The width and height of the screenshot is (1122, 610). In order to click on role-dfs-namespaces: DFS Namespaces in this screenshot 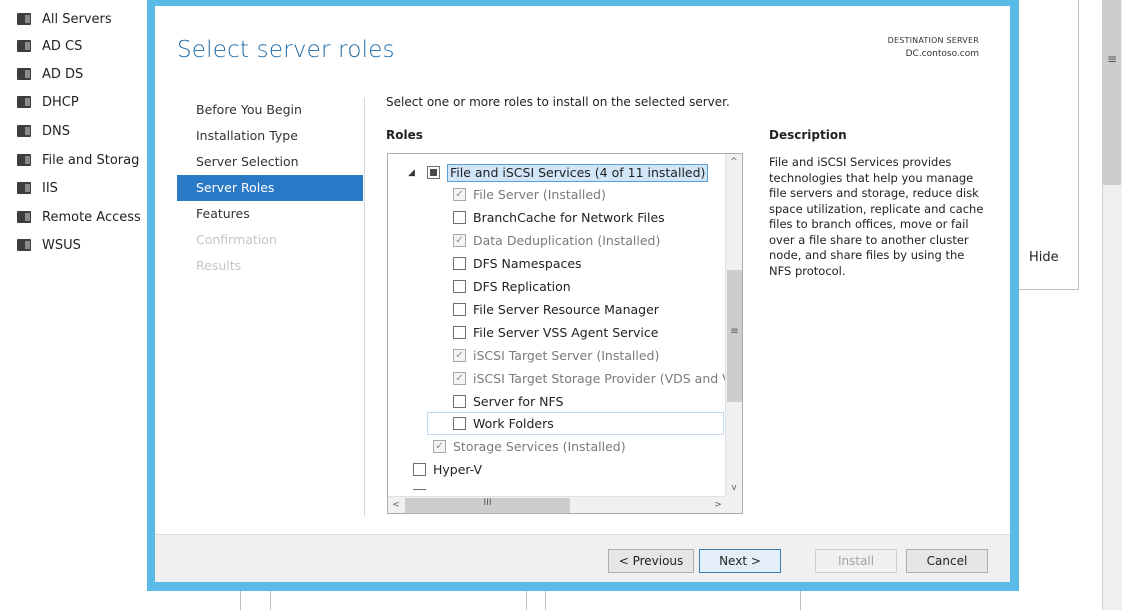, I will do `click(517, 263)`.